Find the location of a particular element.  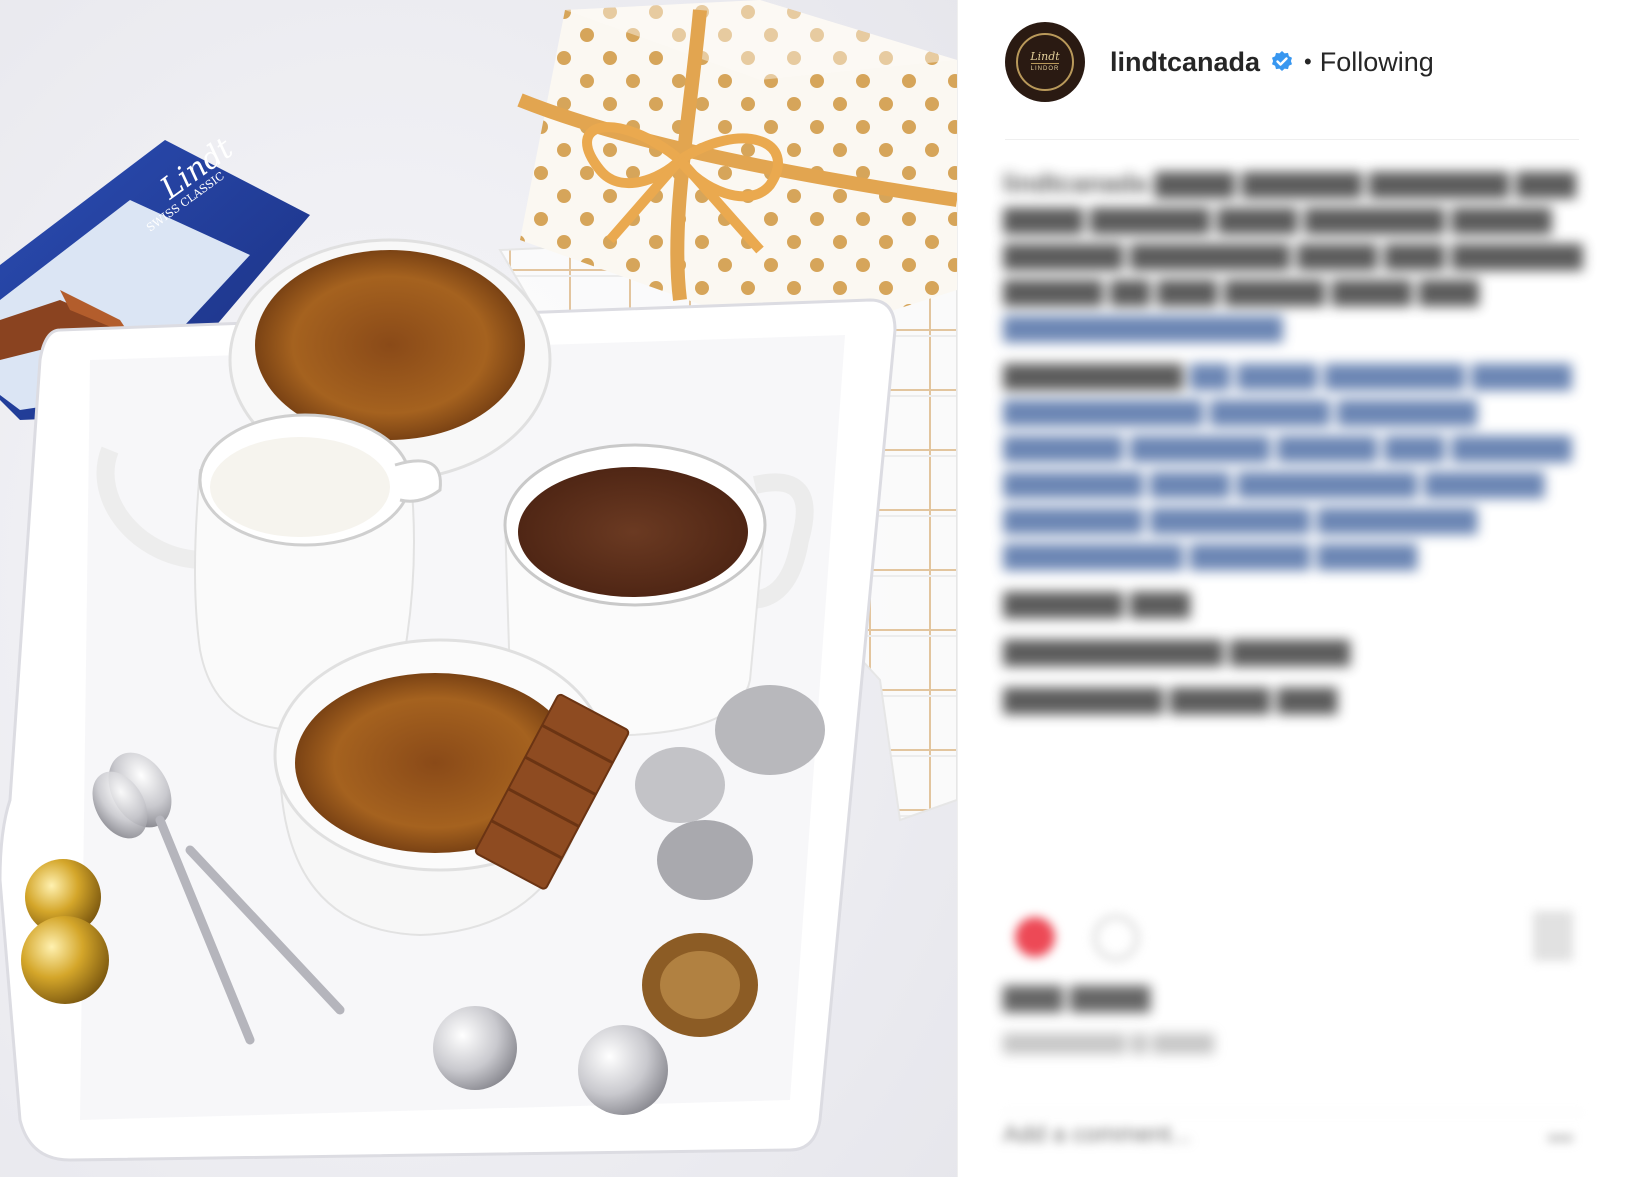

add-comment-input is located at coordinates (1243, 1135).